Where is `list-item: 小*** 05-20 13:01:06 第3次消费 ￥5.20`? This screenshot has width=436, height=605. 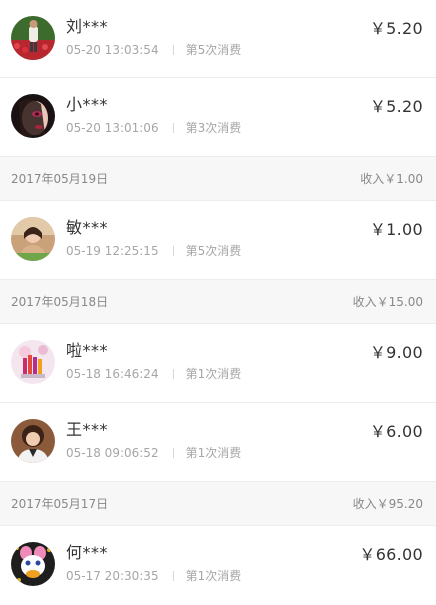 list-item: 小*** 05-20 13:01:06 第3次消费 ￥5.20 is located at coordinates (218, 117).